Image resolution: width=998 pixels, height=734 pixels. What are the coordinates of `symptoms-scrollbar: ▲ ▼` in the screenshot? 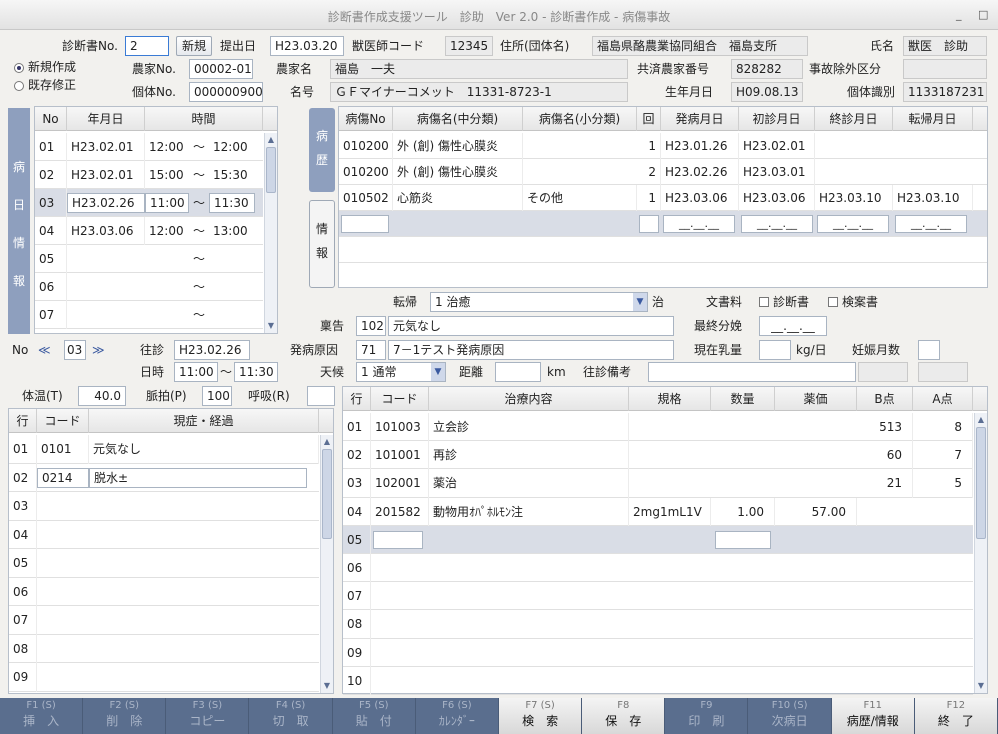 It's located at (326, 564).